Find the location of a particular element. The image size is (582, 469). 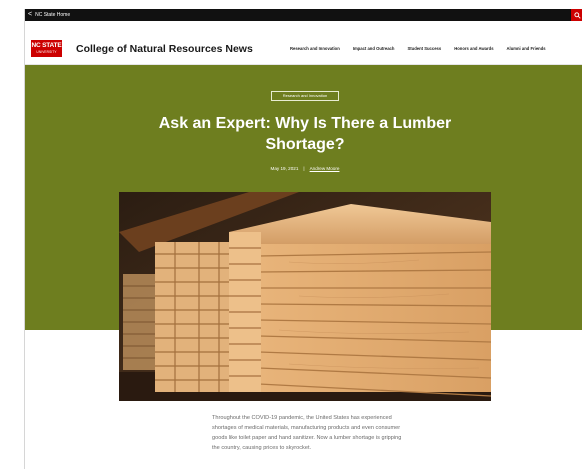

nc-state-home-link: NC State Home is located at coordinates (52, 15).